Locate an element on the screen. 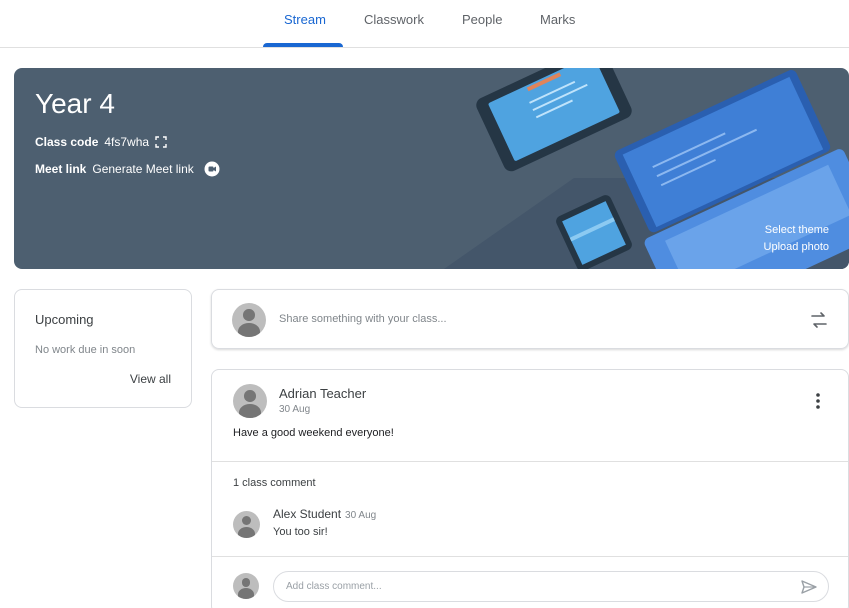 The width and height of the screenshot is (849, 608). view-all-link: View all is located at coordinates (150, 379).